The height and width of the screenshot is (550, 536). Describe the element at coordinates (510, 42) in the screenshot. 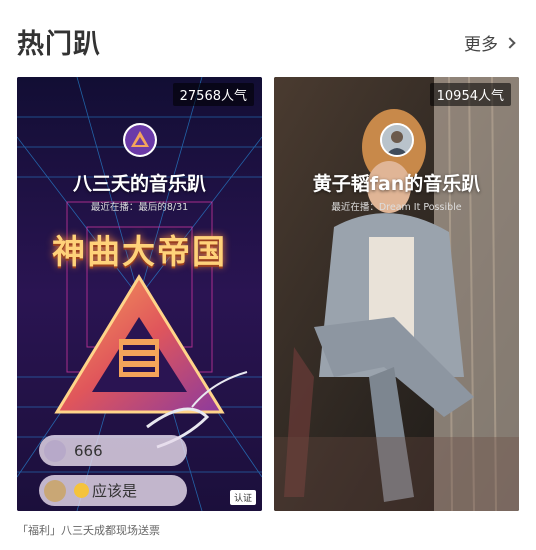

I see `chevron-right-icon` at that location.